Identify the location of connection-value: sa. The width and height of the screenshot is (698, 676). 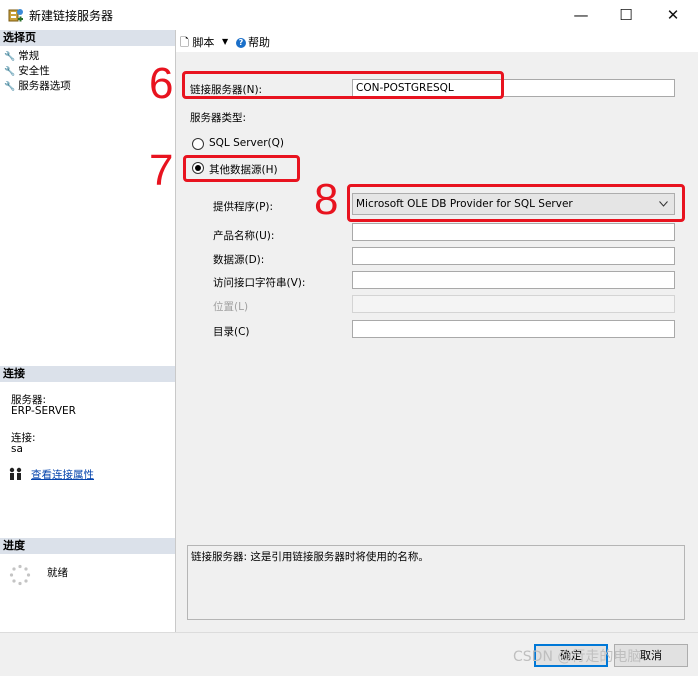
(17, 449).